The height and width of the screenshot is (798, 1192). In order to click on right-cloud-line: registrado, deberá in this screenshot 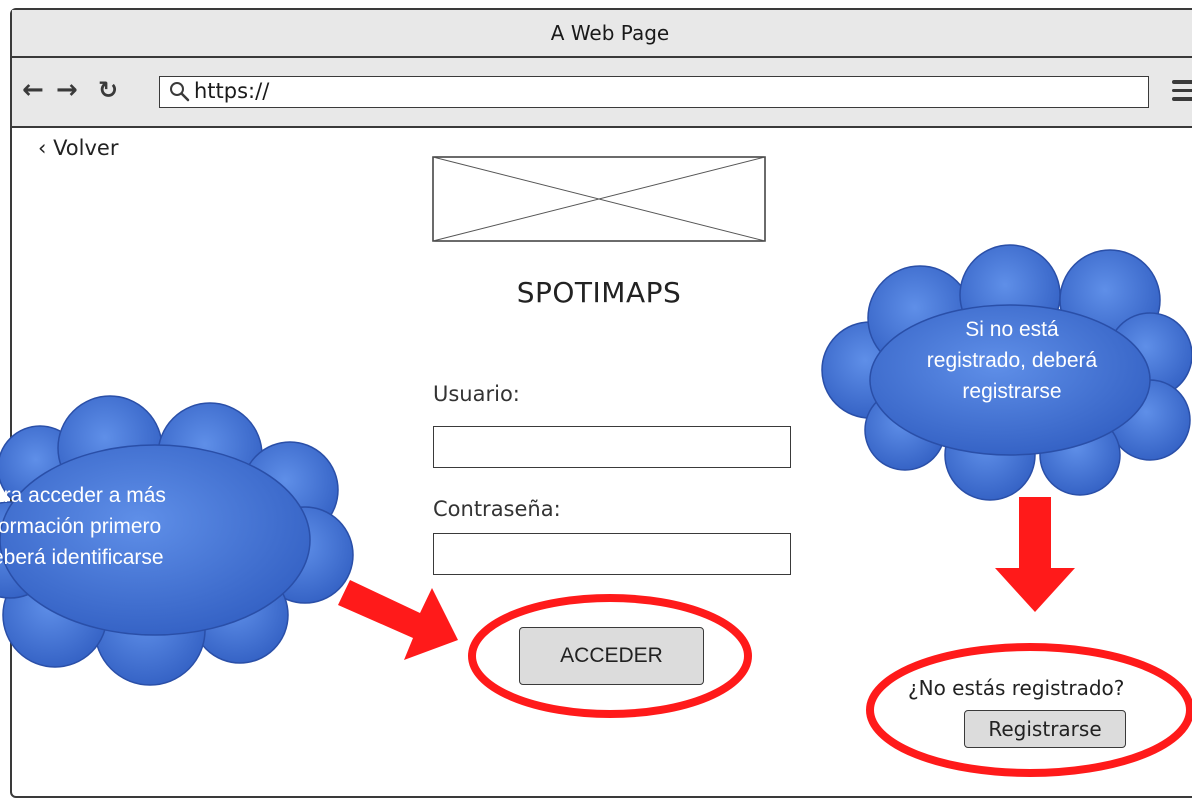, I will do `click(1012, 360)`.